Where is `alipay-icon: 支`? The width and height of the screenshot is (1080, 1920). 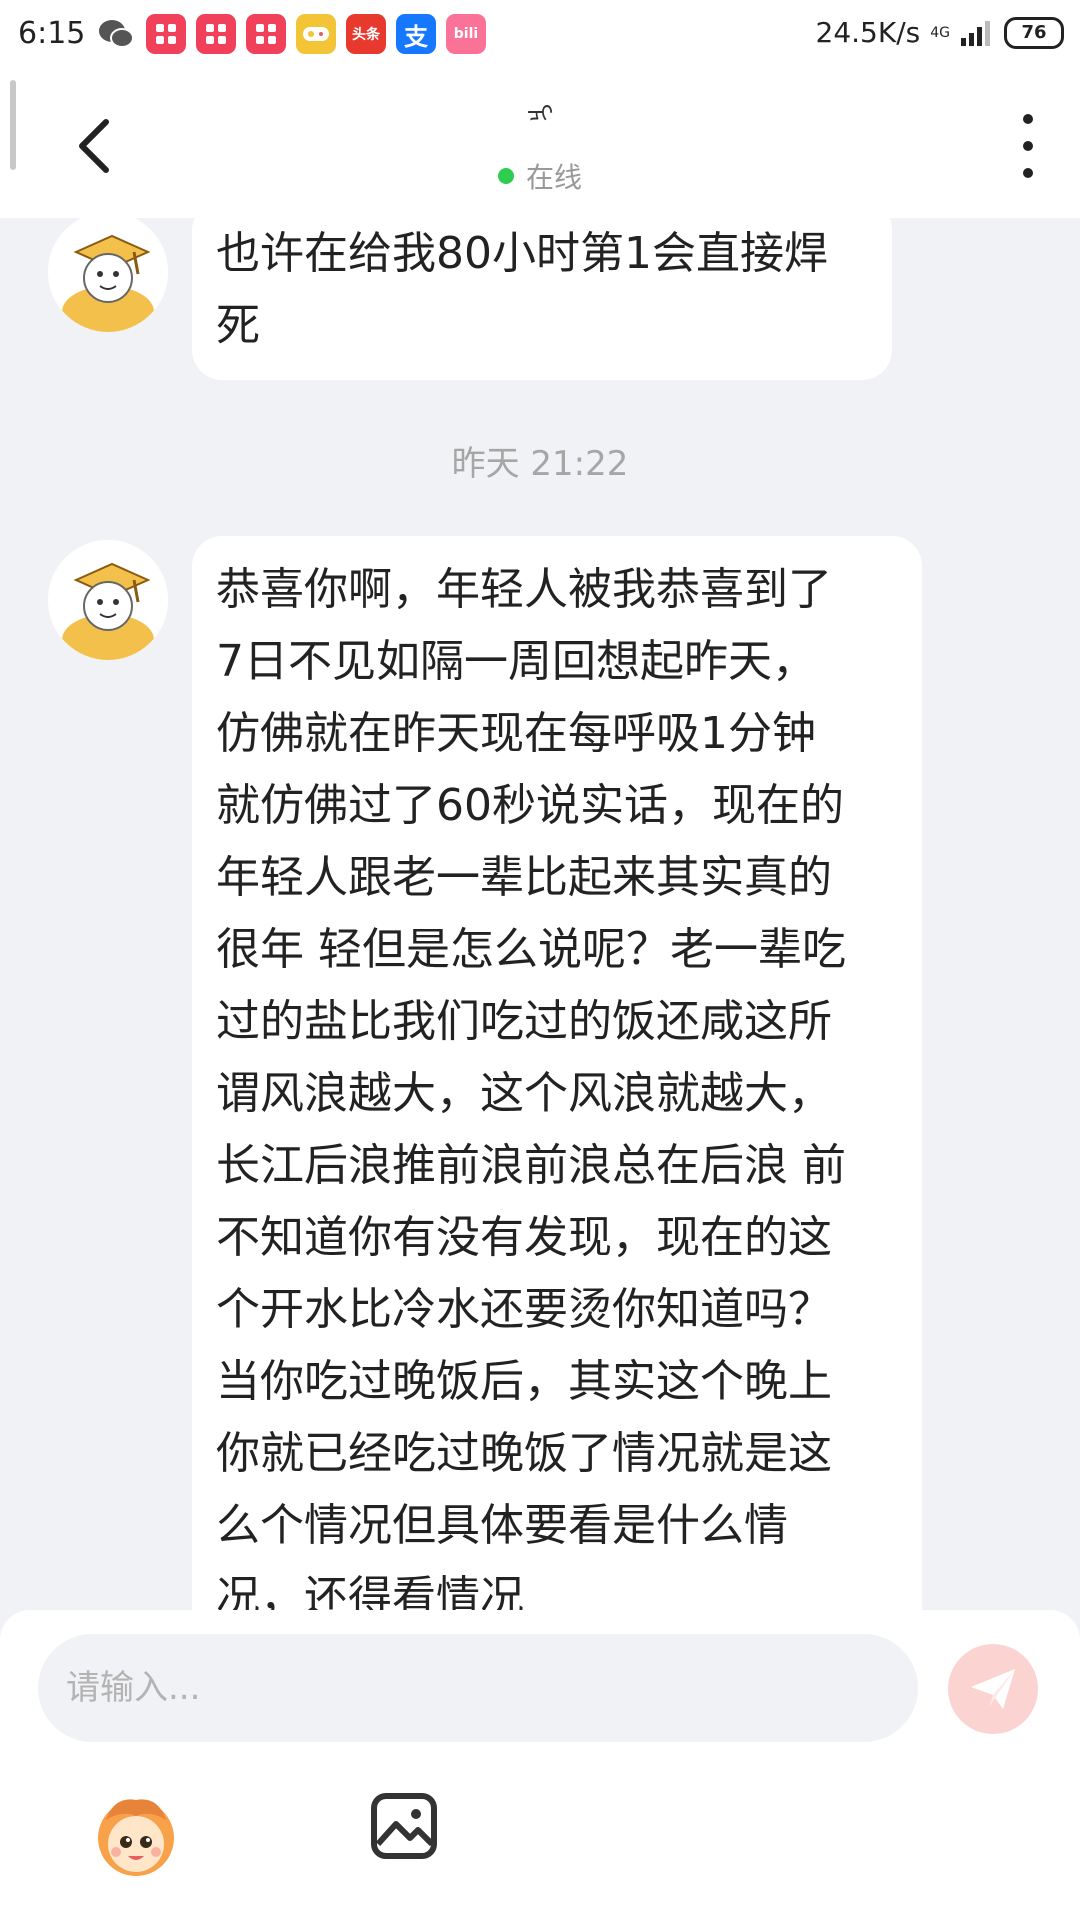 alipay-icon: 支 is located at coordinates (416, 34).